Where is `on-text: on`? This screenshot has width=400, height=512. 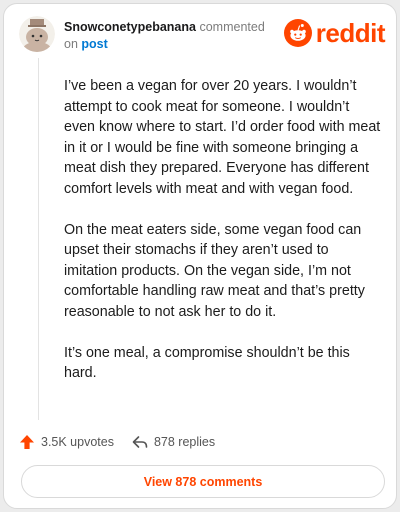
on-text: on is located at coordinates (71, 44).